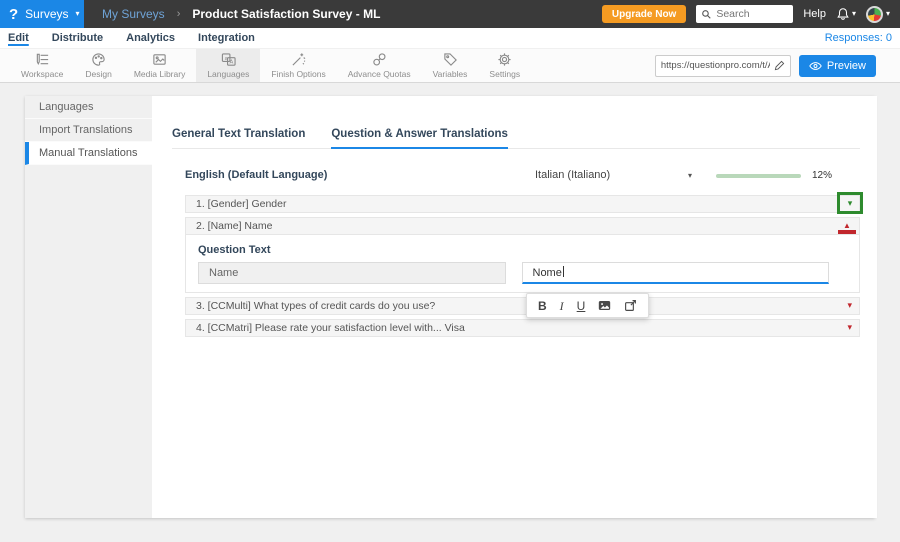 Image resolution: width=900 pixels, height=542 pixels. What do you see at coordinates (542, 306) in the screenshot?
I see `bold-button: B` at bounding box center [542, 306].